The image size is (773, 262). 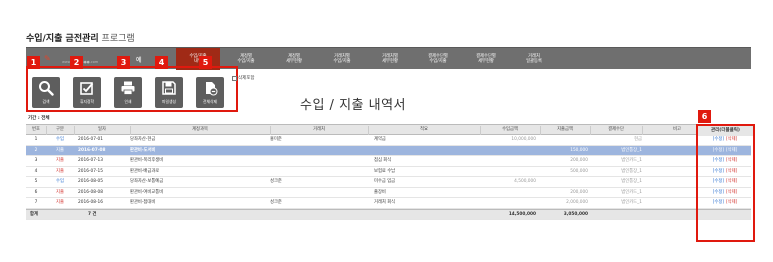 What do you see at coordinates (147, 181) in the screenshot?
I see `cell-account: 당좌자산-보통예금` at bounding box center [147, 181].